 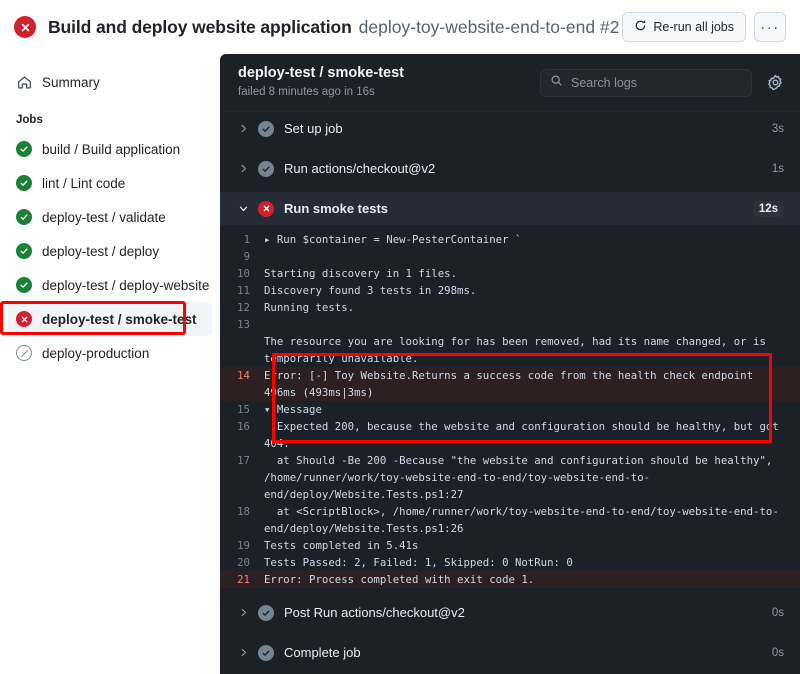 I want to click on rerun-all-jobs-button: Re-run all jobs, so click(x=684, y=27).